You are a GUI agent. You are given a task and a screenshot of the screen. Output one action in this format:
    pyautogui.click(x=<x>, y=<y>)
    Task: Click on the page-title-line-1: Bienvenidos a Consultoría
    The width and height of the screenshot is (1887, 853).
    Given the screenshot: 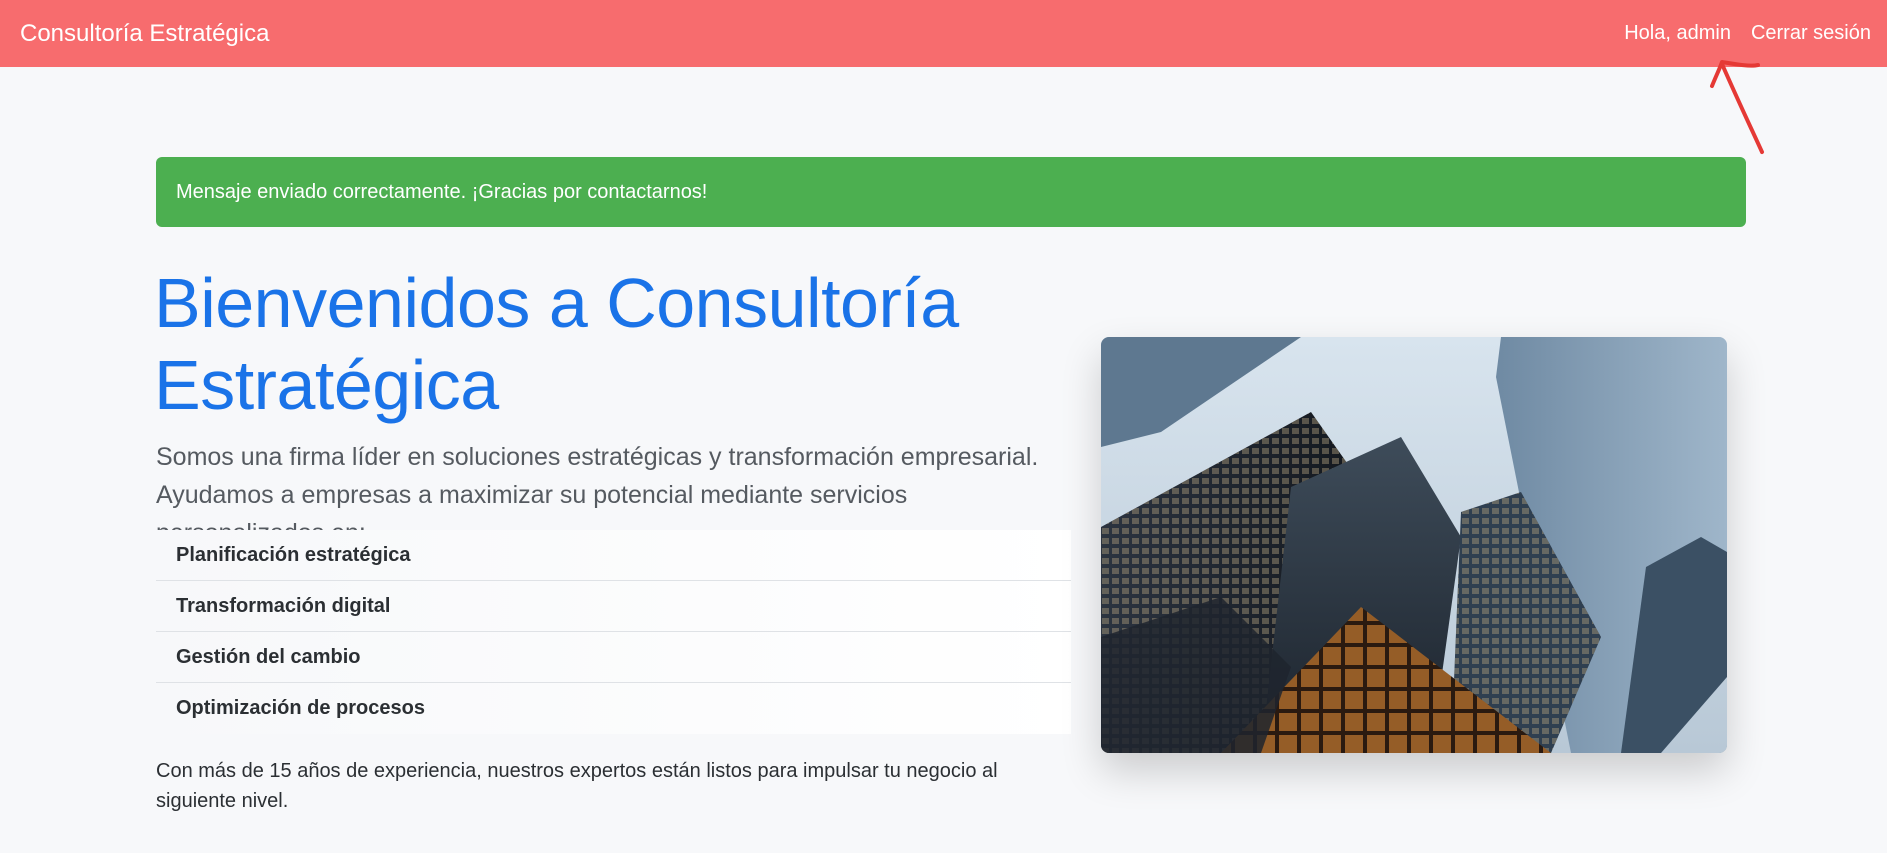 What is the action you would take?
    pyautogui.click(x=556, y=303)
    